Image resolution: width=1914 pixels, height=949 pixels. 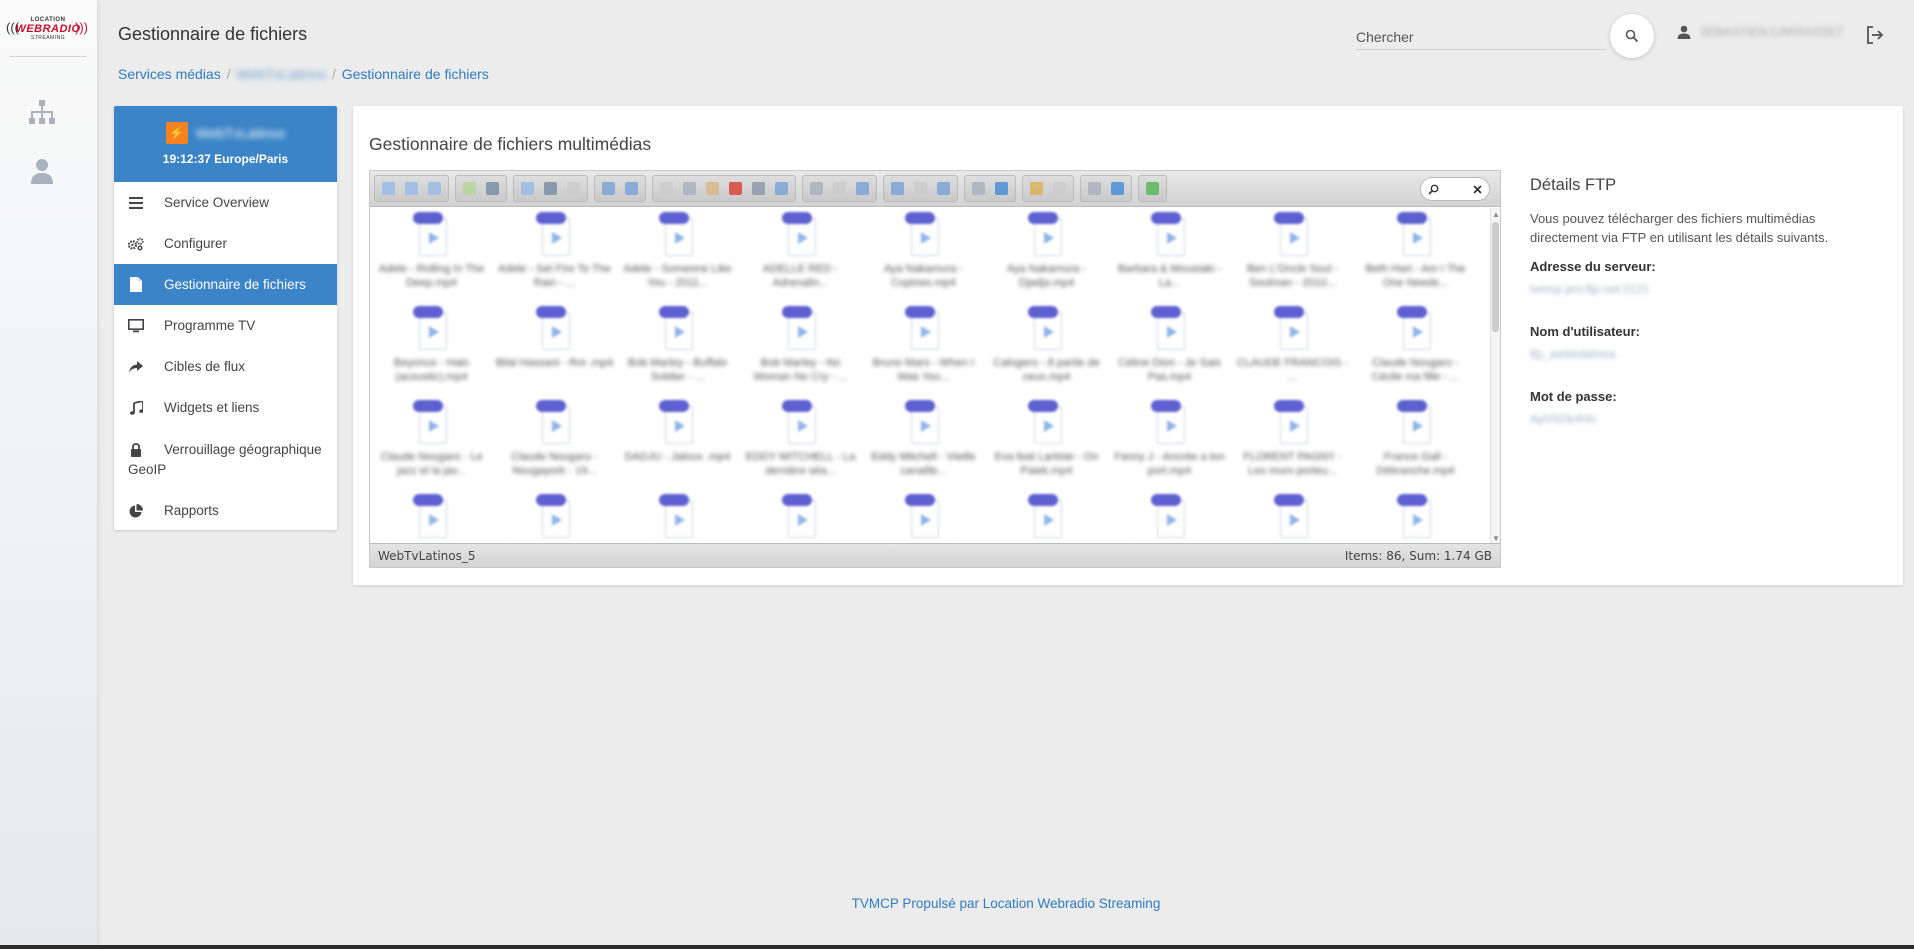 What do you see at coordinates (1036, 188) in the screenshot?
I see `details-view-icon` at bounding box center [1036, 188].